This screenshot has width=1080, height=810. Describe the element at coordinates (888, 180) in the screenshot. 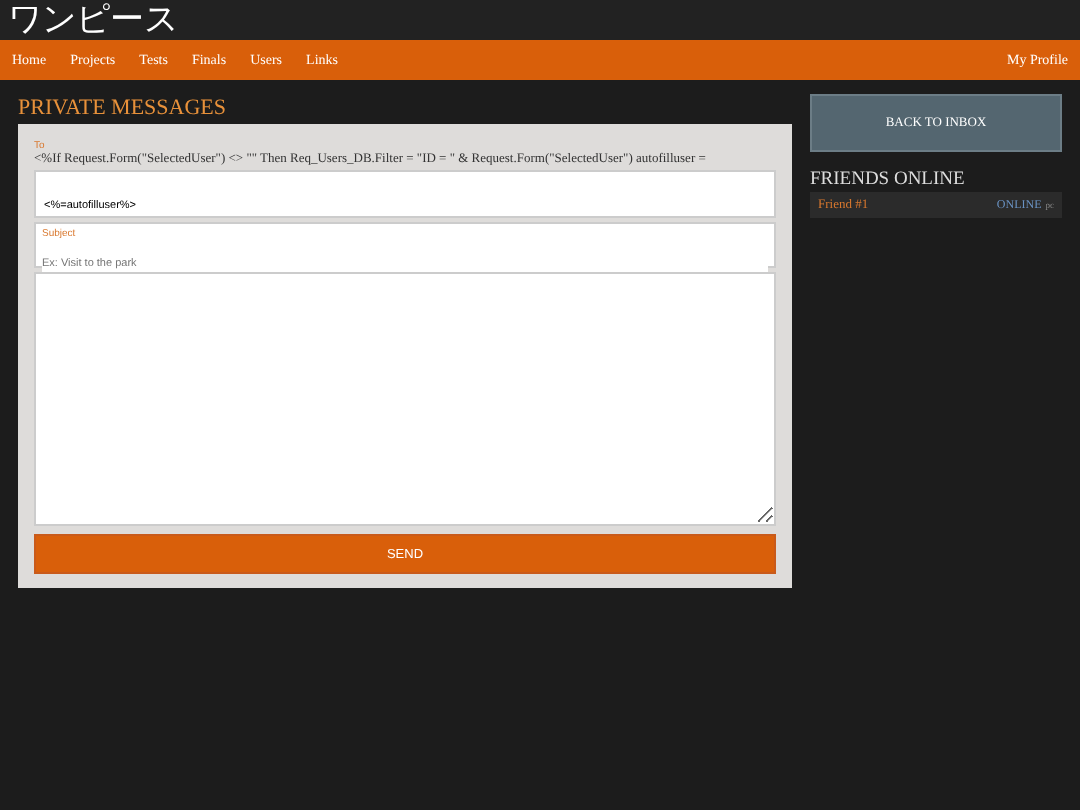

I see `friends-heading: FRIENDS ONLINE` at that location.